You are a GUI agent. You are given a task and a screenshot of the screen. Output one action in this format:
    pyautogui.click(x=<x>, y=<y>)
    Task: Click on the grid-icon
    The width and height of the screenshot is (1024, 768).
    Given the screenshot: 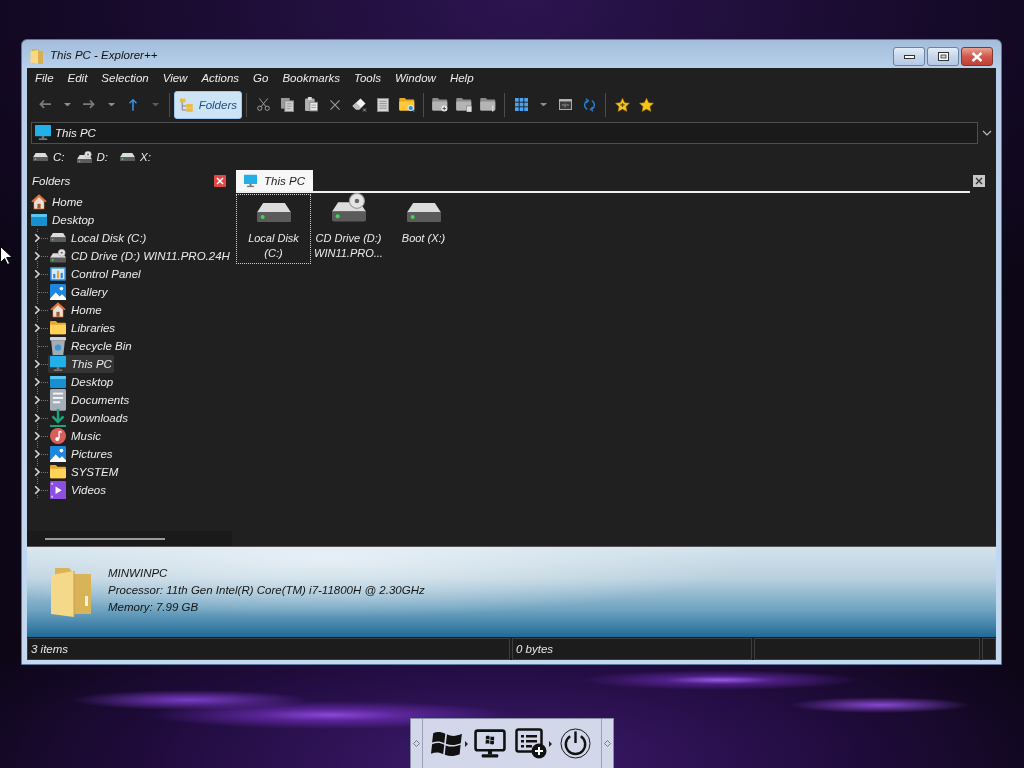 What is the action you would take?
    pyautogui.click(x=521, y=104)
    